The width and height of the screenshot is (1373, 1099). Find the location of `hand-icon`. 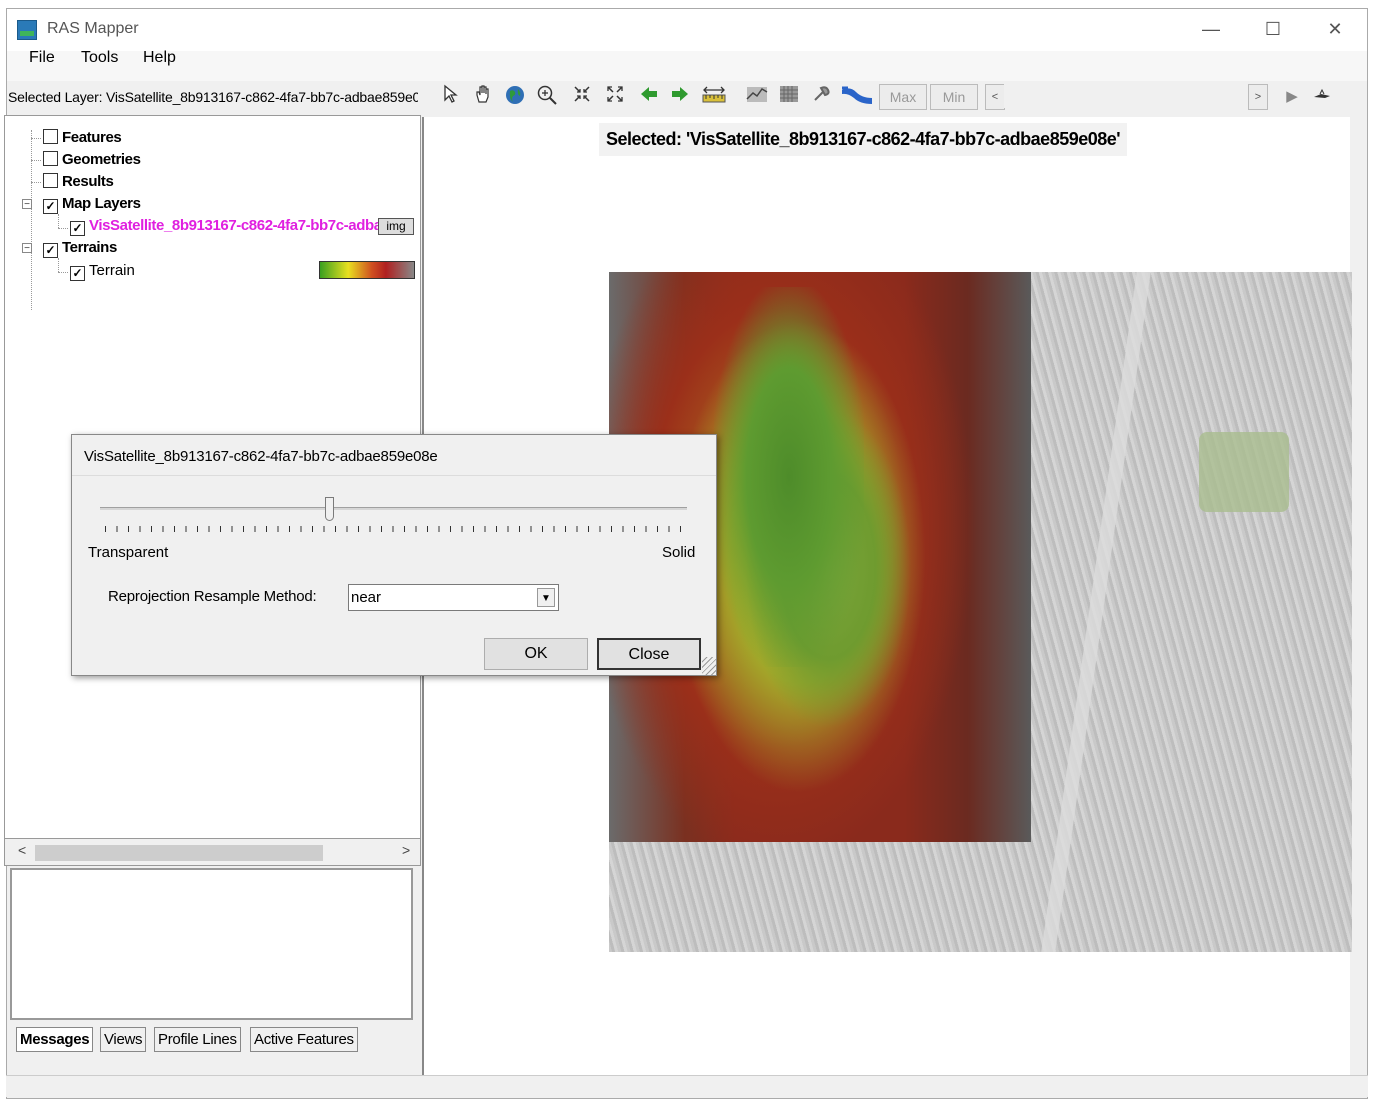

hand-icon is located at coordinates (482, 97).